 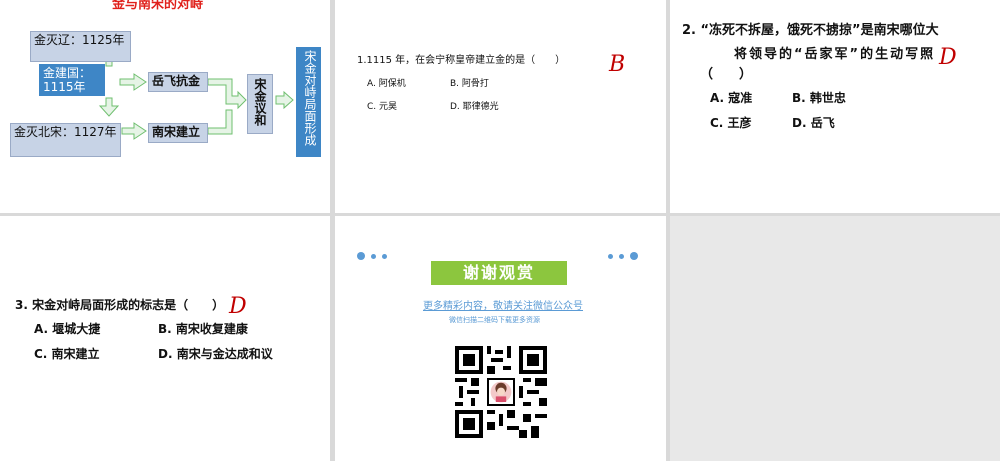 What do you see at coordinates (65, 140) in the screenshot?
I see `box-beisong: 金灭北宋：1127年` at bounding box center [65, 140].